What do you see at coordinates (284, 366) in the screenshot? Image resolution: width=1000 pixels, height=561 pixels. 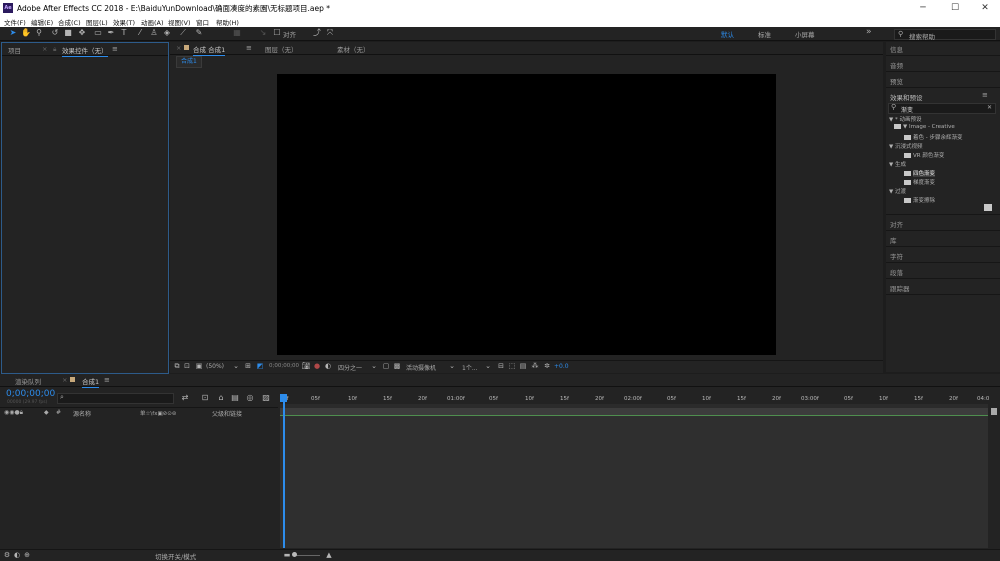 I see `current-time-readout: 0;00;00;00` at bounding box center [284, 366].